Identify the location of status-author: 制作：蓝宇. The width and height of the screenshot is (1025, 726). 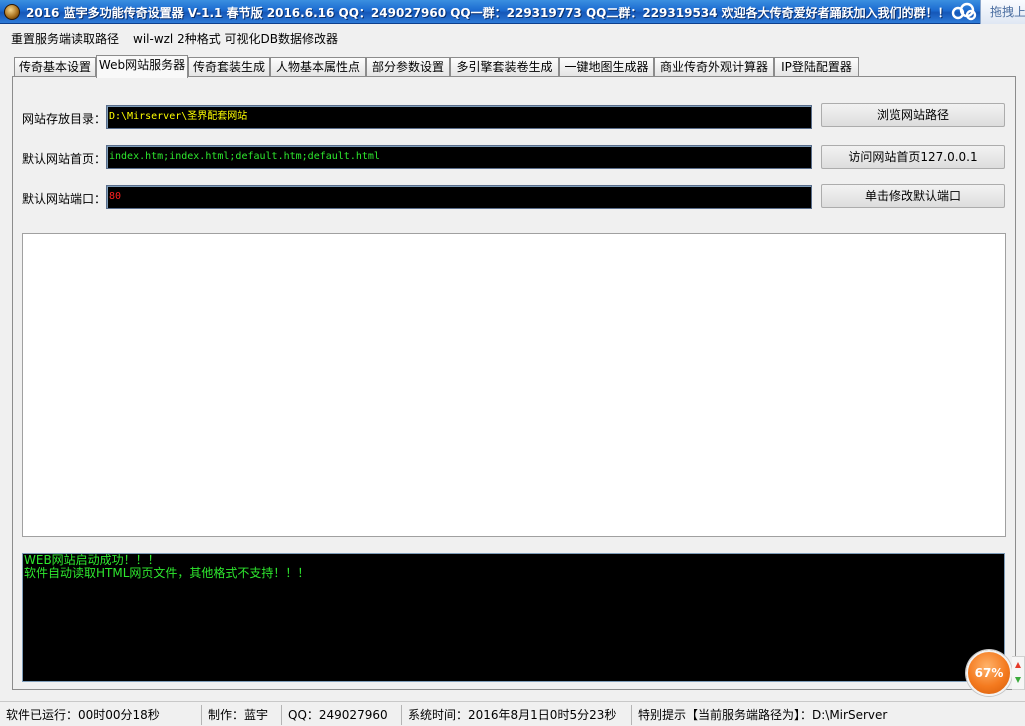
(242, 715).